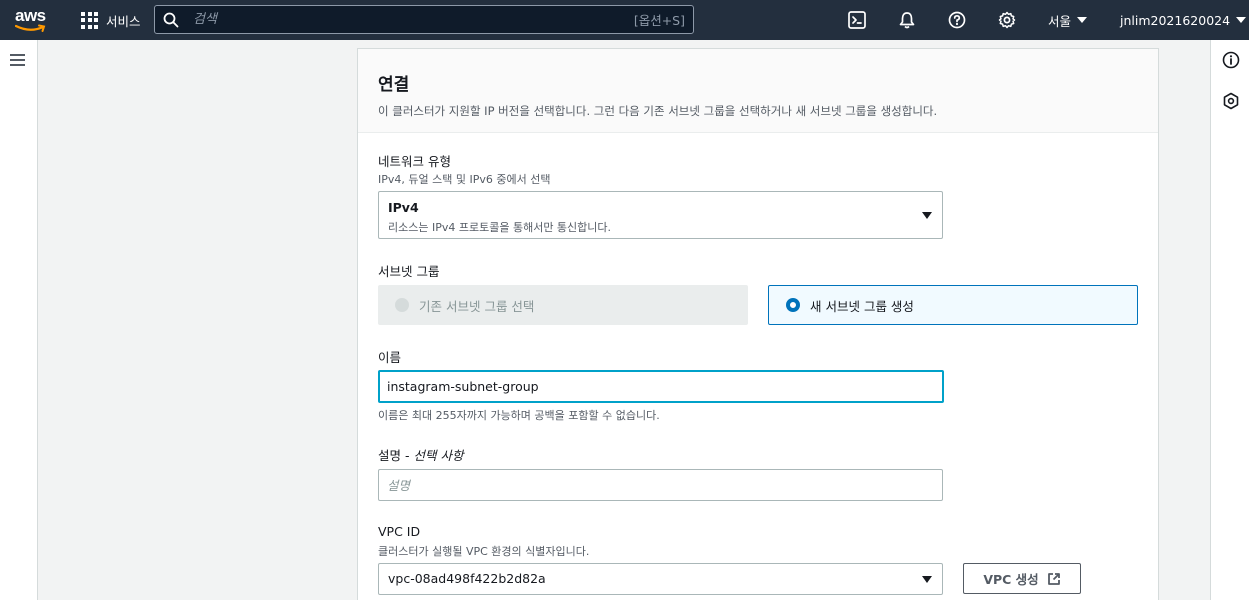 The height and width of the screenshot is (600, 1249). I want to click on bell-icon, so click(907, 20).